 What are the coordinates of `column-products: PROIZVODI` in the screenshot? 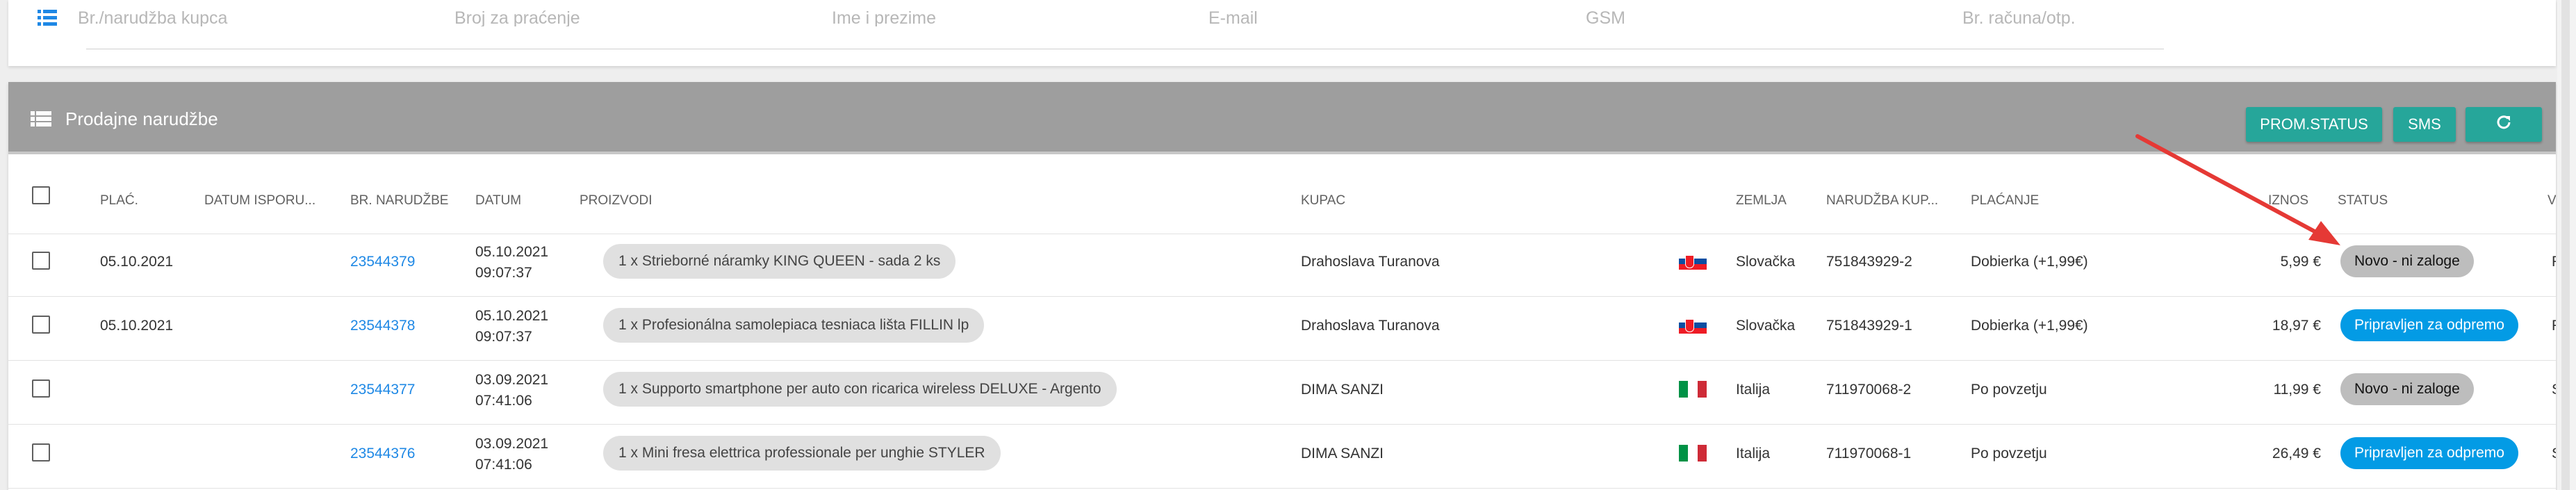 It's located at (616, 201).